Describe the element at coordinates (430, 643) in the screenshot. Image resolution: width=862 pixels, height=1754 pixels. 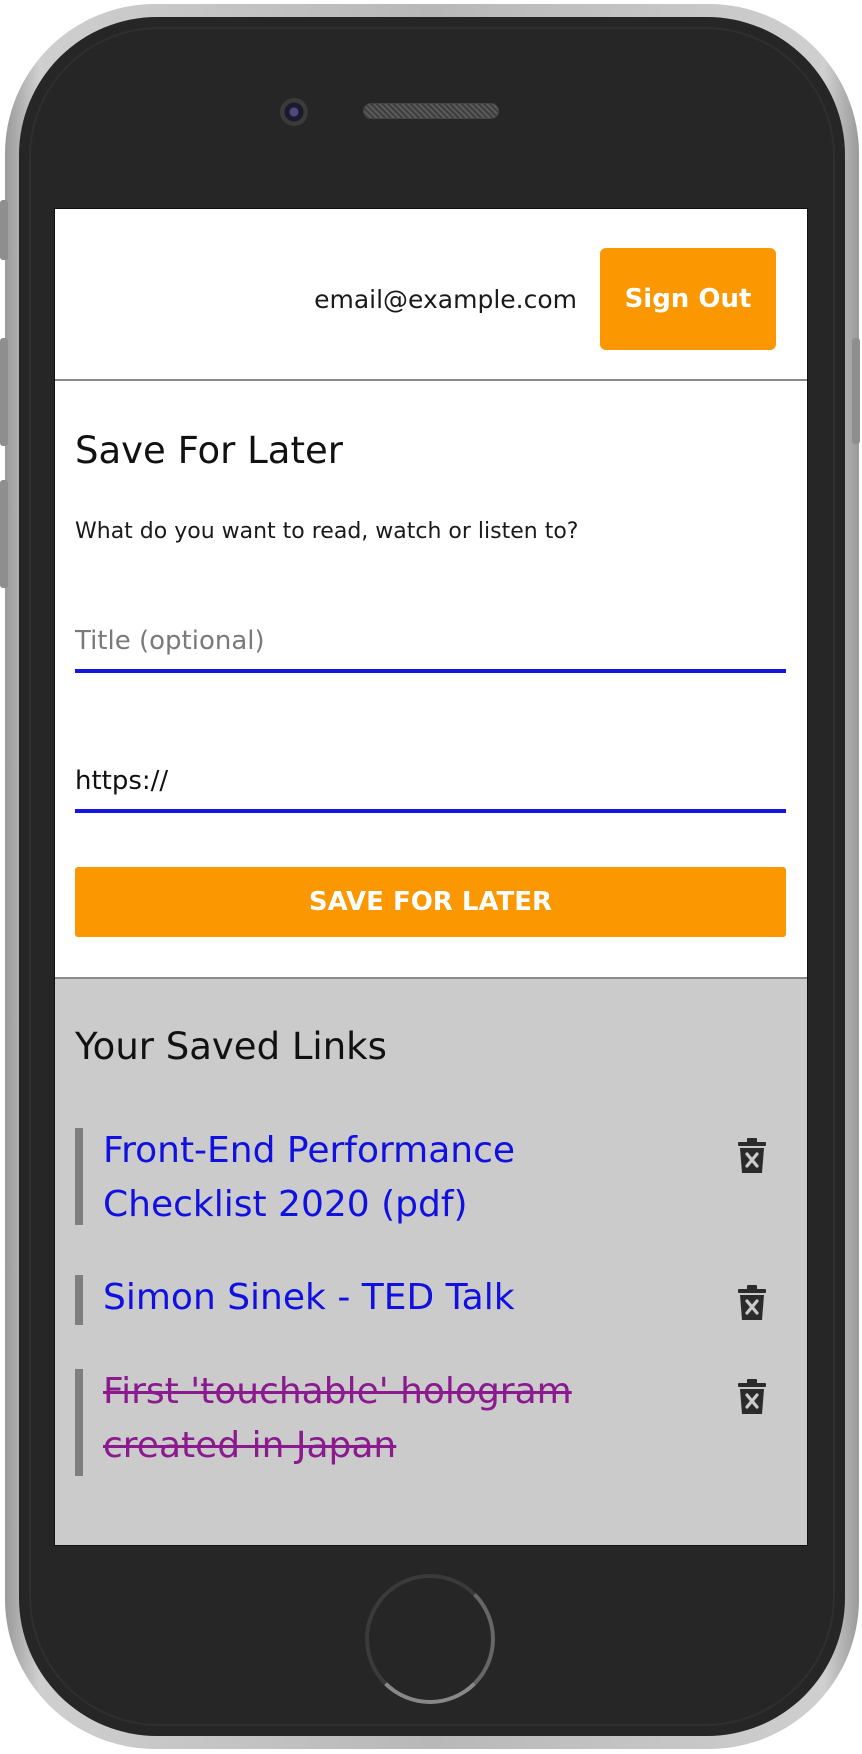
I see `title-input` at that location.